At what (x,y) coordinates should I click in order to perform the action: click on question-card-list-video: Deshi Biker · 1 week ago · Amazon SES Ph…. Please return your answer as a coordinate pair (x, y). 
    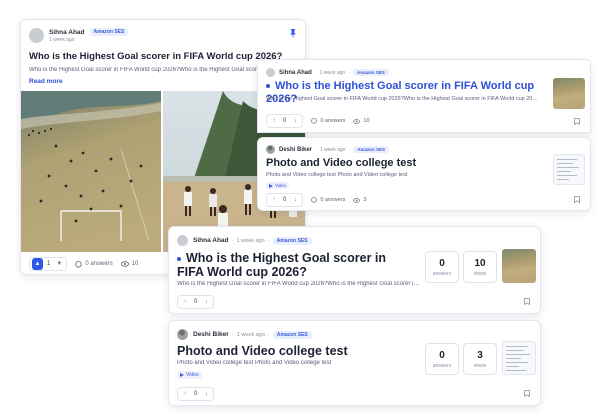
    Looking at the image, I should click on (354, 363).